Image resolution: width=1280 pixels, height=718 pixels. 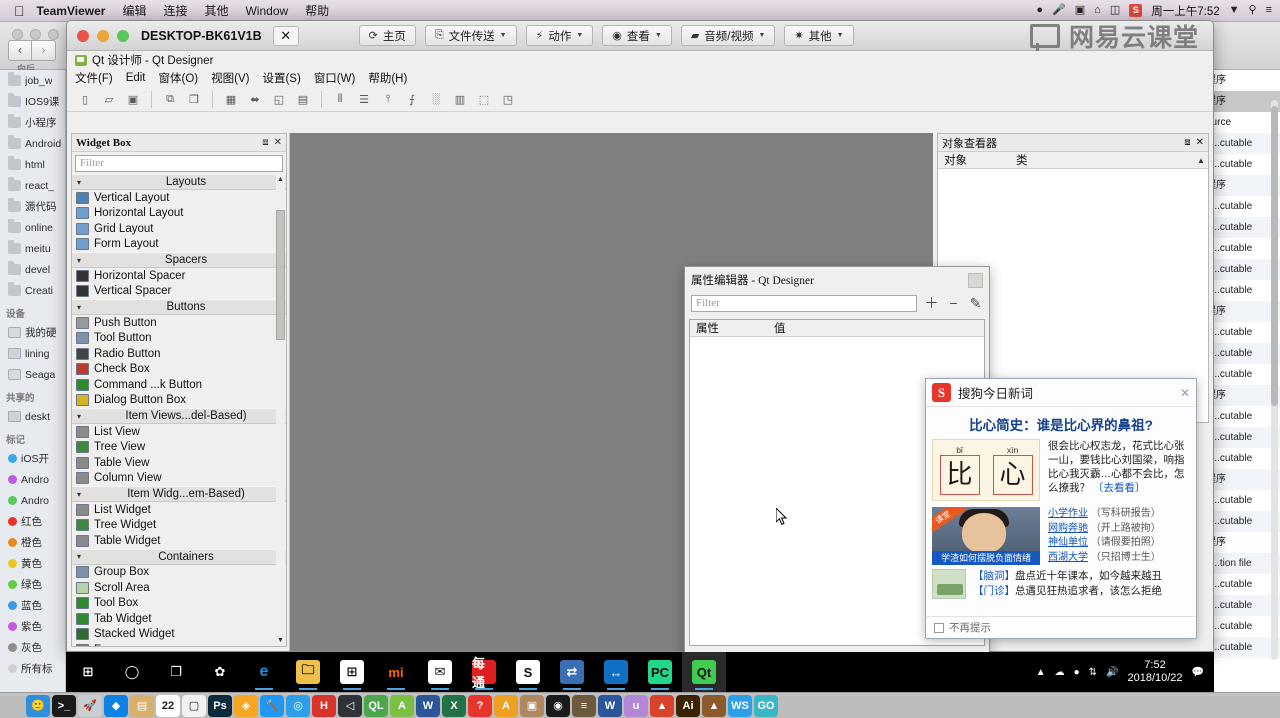 I want to click on scroll-up-arrow-icon: ▲, so click(x=280, y=179).